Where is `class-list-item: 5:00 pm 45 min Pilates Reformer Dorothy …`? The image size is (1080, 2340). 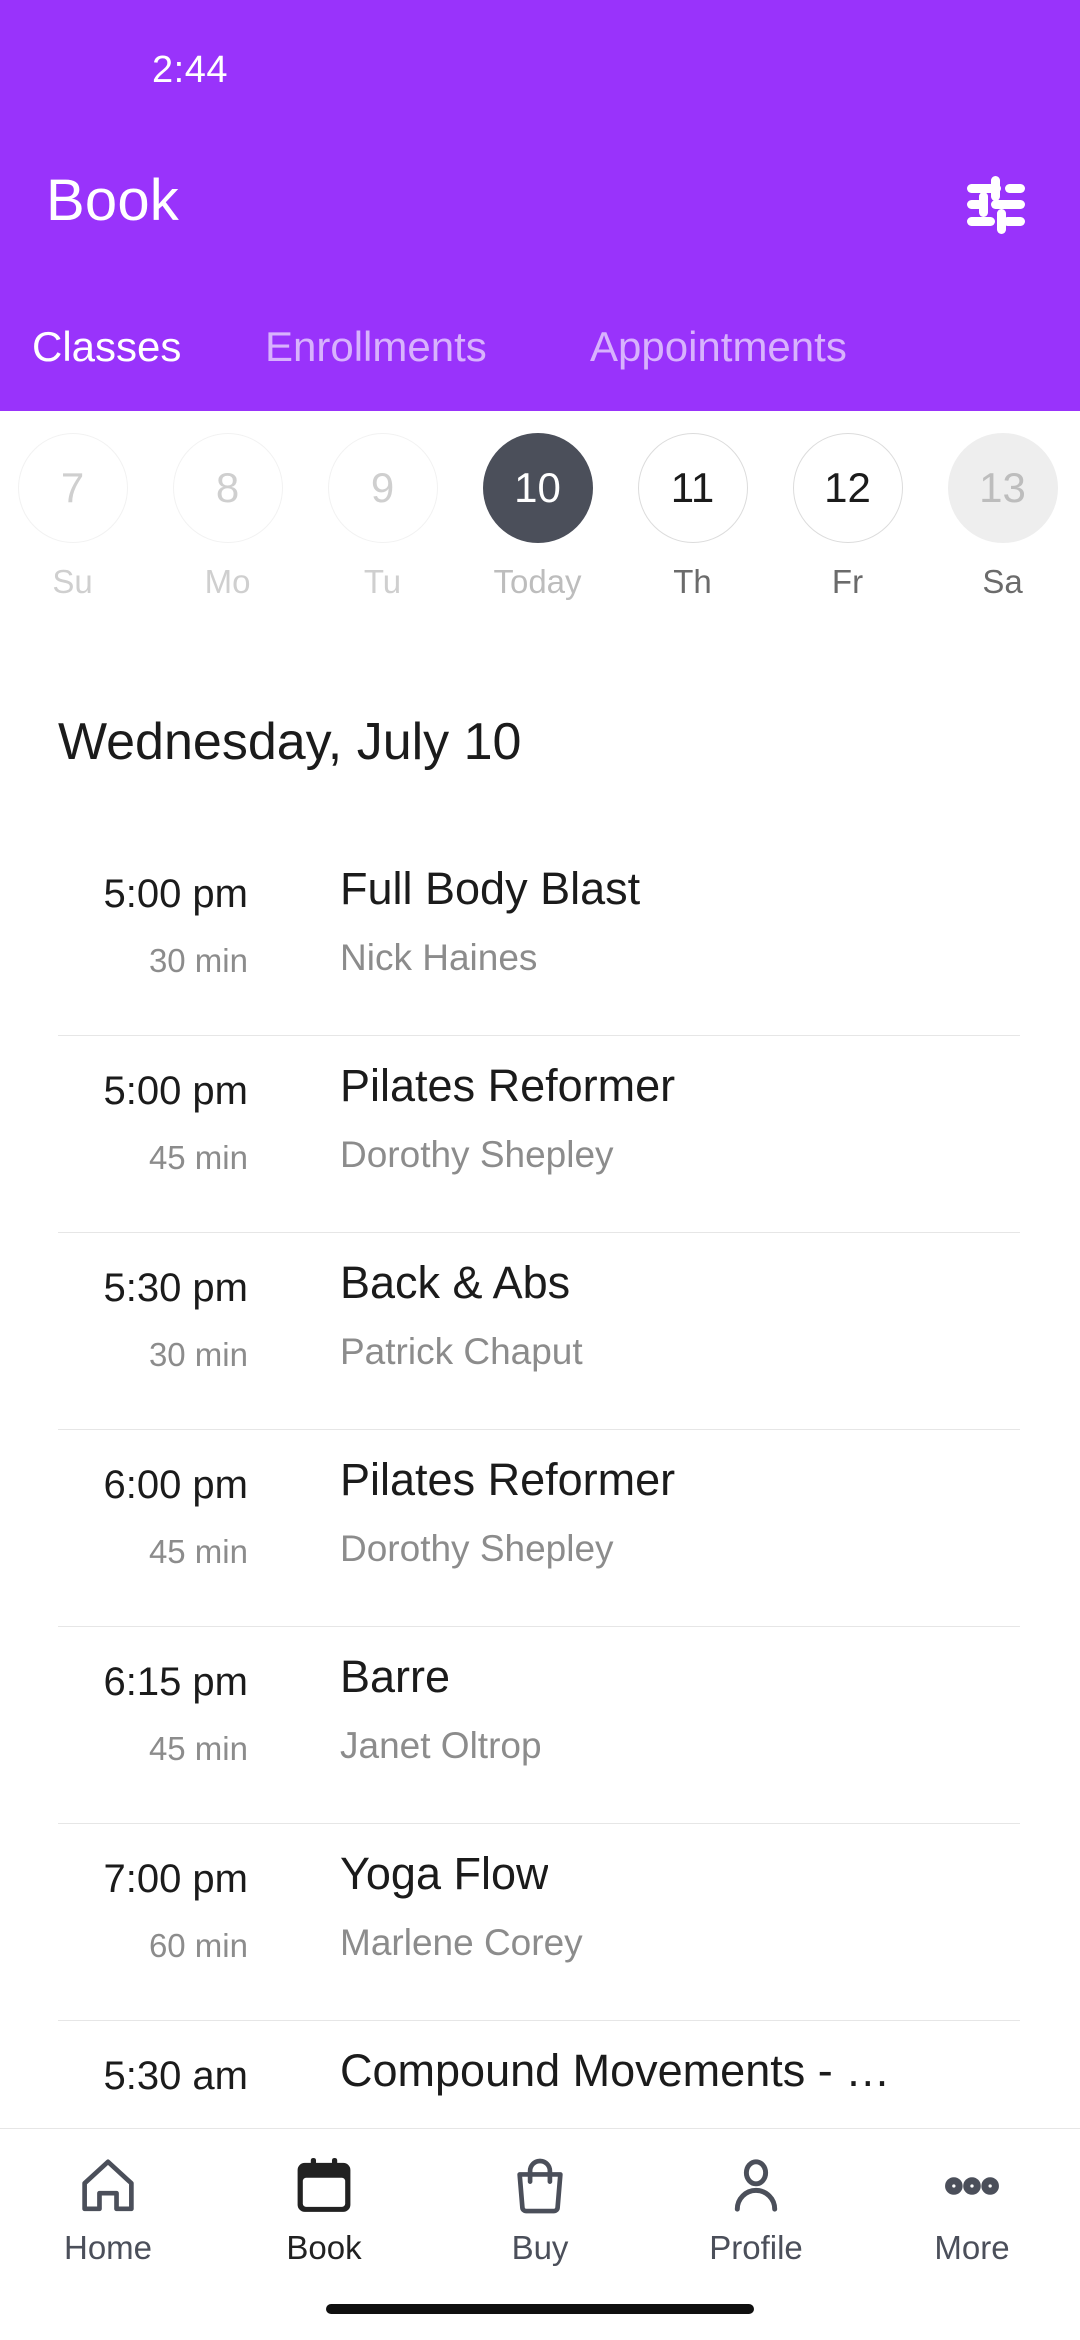
class-list-item: 5:00 pm 45 min Pilates Reformer Dorothy … is located at coordinates (540, 1133).